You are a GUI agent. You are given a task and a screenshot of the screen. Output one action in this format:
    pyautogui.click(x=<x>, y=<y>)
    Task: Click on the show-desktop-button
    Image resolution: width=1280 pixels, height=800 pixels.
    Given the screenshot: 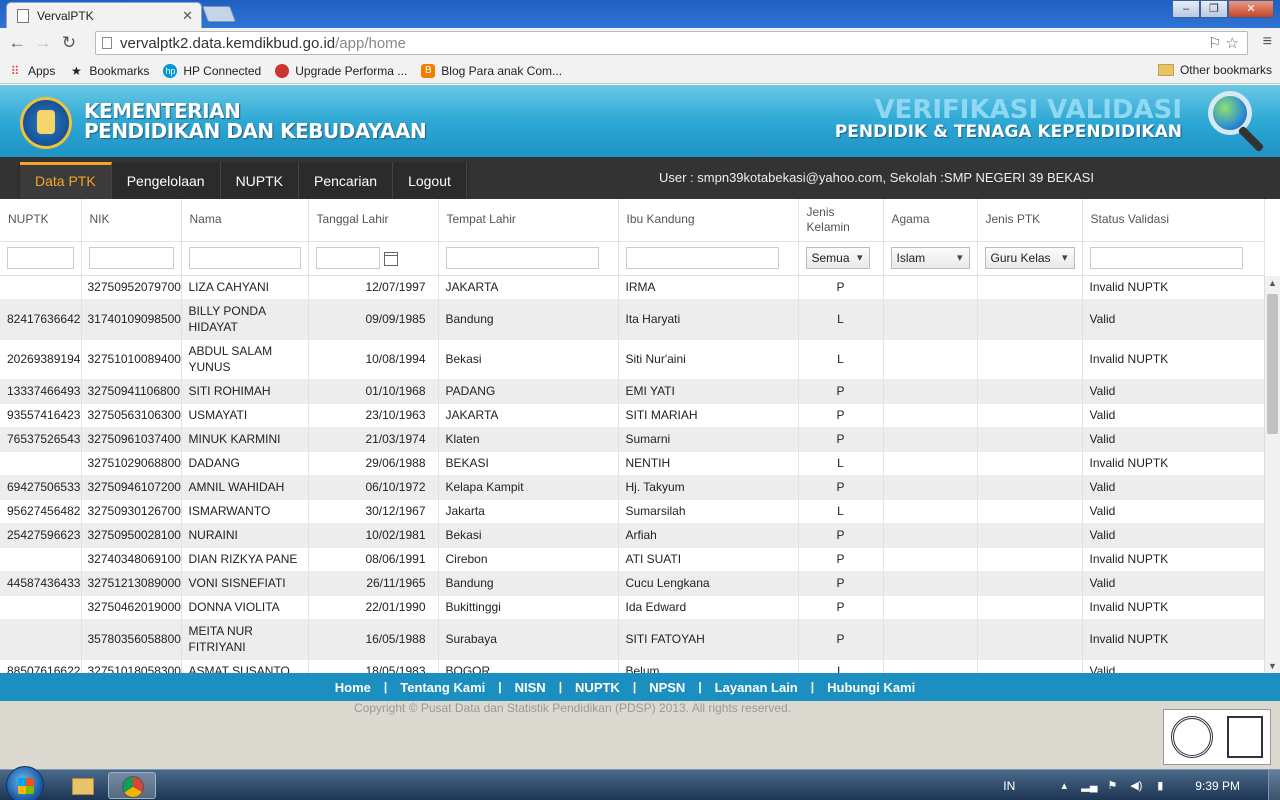 What is the action you would take?
    pyautogui.click(x=1274, y=785)
    